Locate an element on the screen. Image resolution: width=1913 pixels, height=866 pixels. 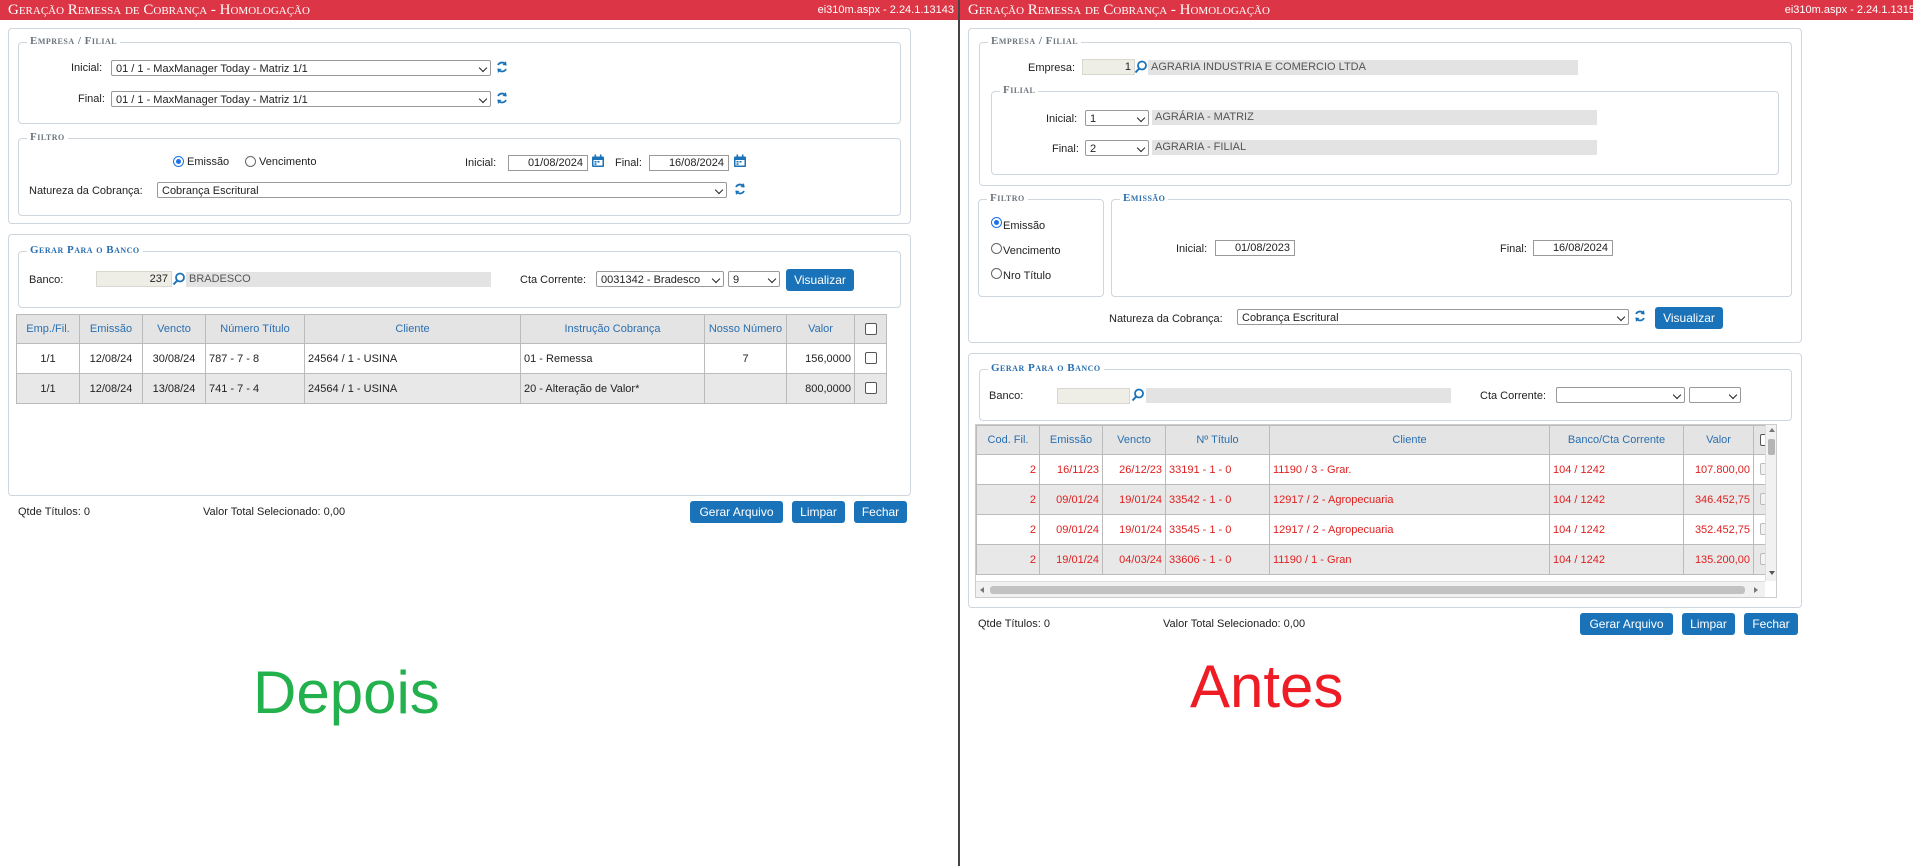
right-inicial-select: 1 is located at coordinates (1117, 118).